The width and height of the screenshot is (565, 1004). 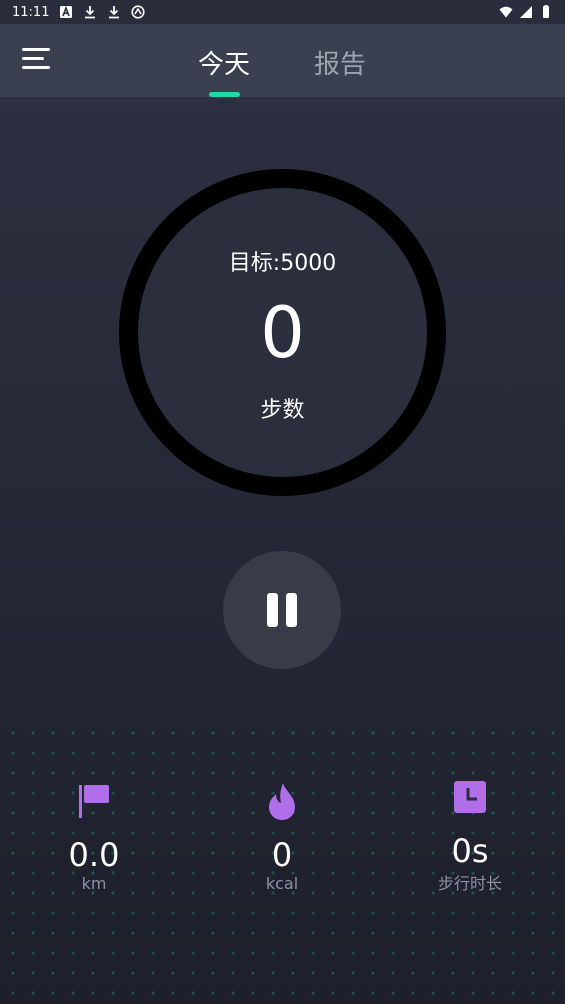 I want to click on a-icon, so click(x=66, y=11).